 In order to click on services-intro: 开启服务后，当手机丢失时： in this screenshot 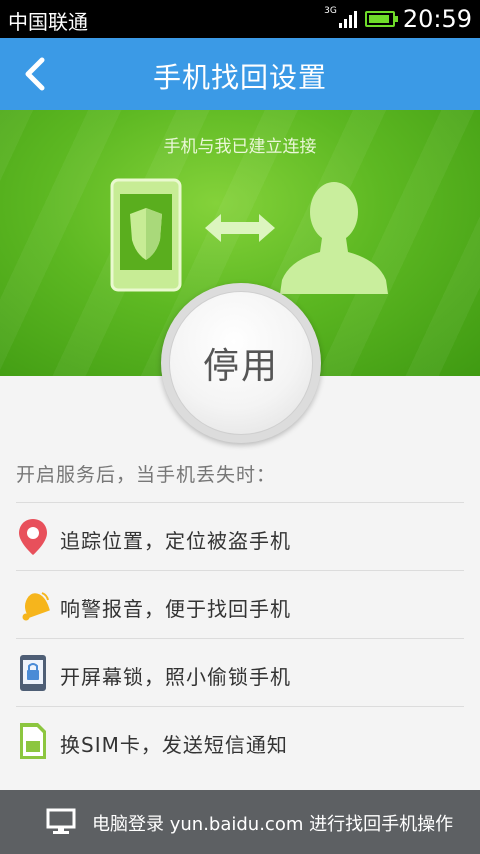, I will do `click(146, 475)`.